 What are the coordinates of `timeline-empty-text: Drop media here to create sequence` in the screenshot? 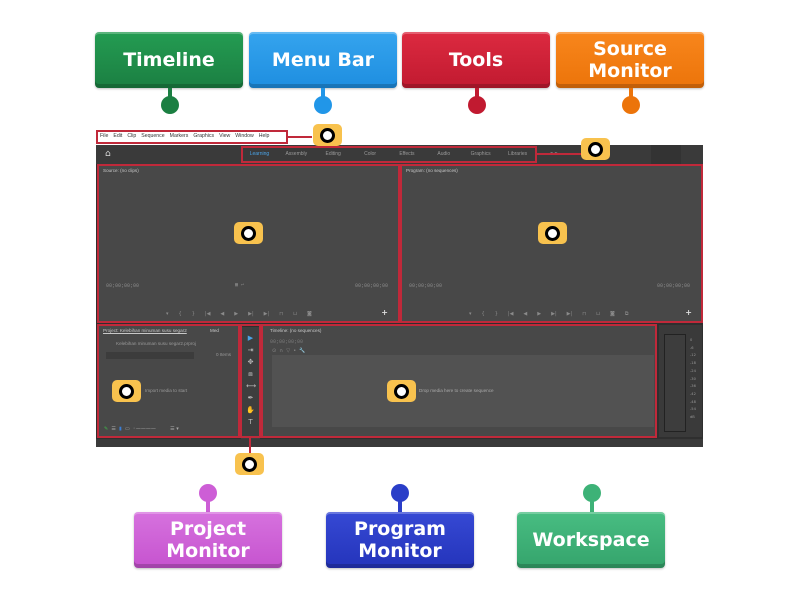 It's located at (456, 390).